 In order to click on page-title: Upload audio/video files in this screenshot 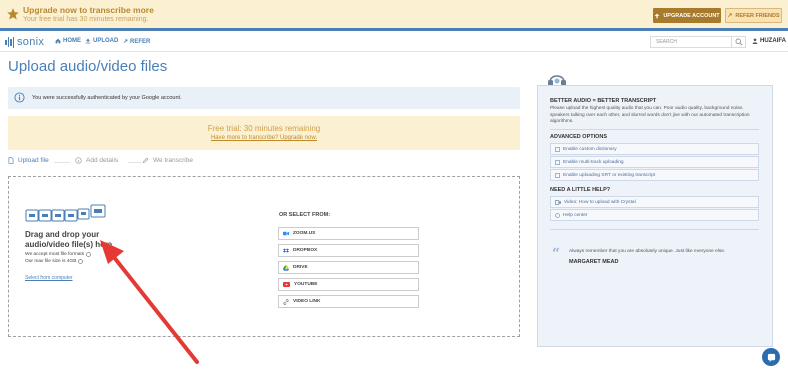, I will do `click(88, 66)`.